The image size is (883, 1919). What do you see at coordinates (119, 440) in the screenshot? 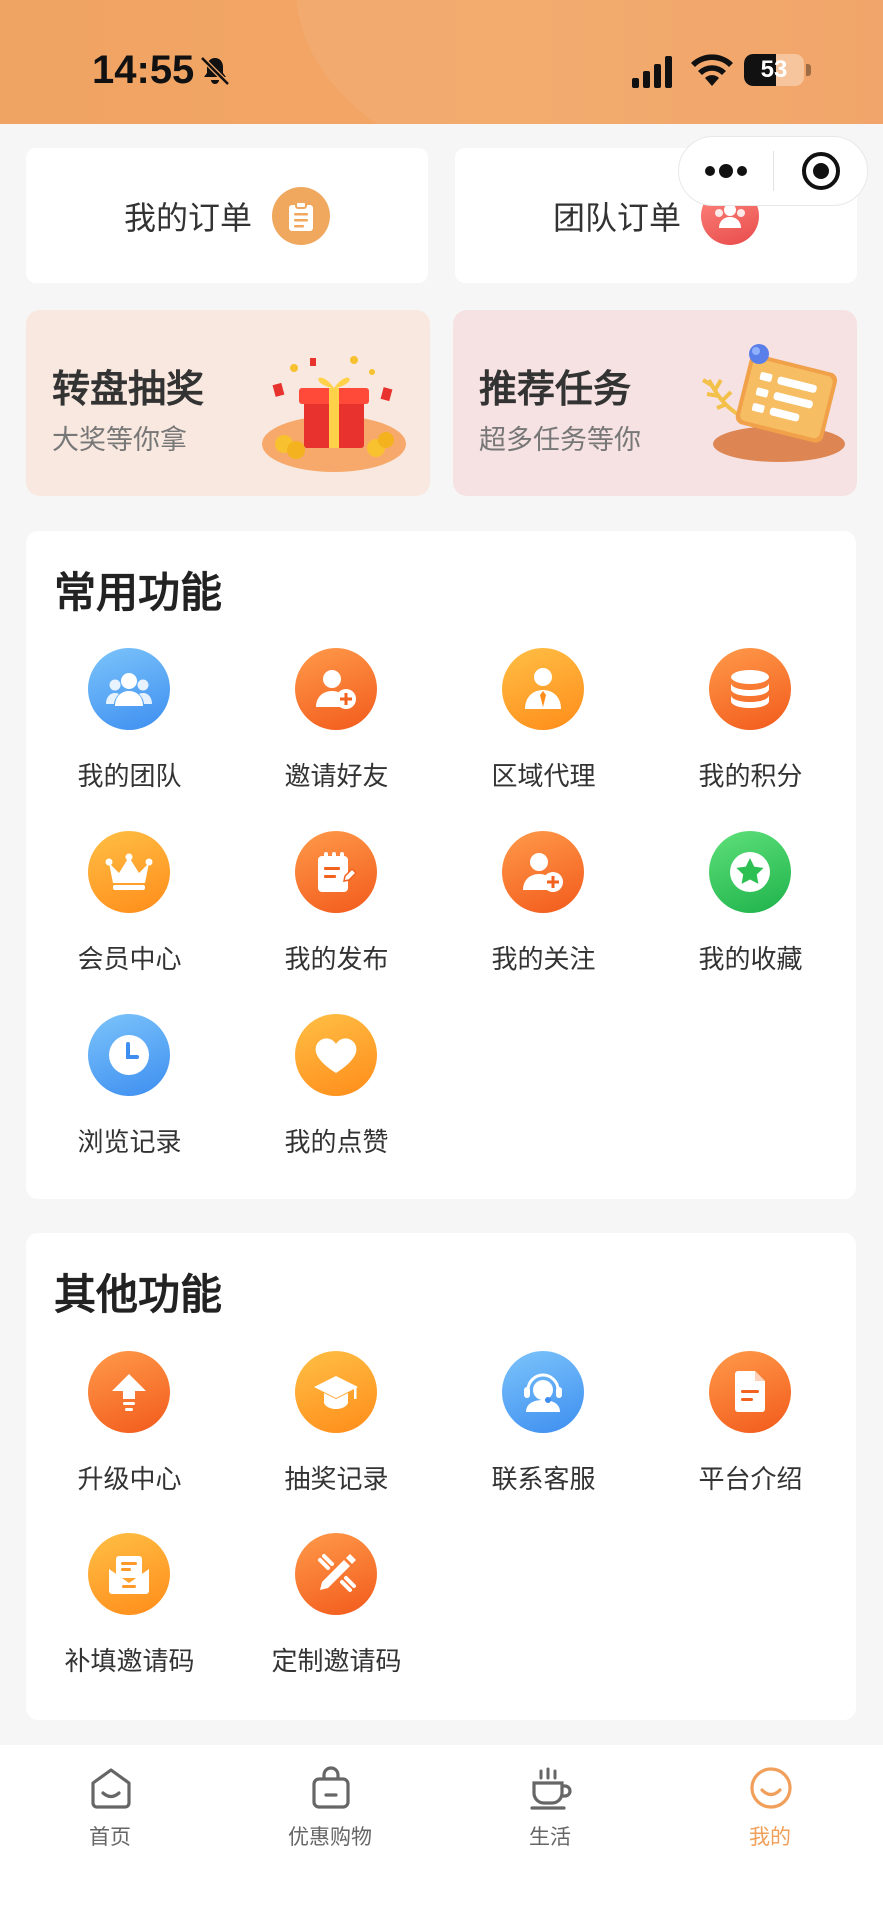
I see `lottery-subtitle: 大奖等你拿` at bounding box center [119, 440].